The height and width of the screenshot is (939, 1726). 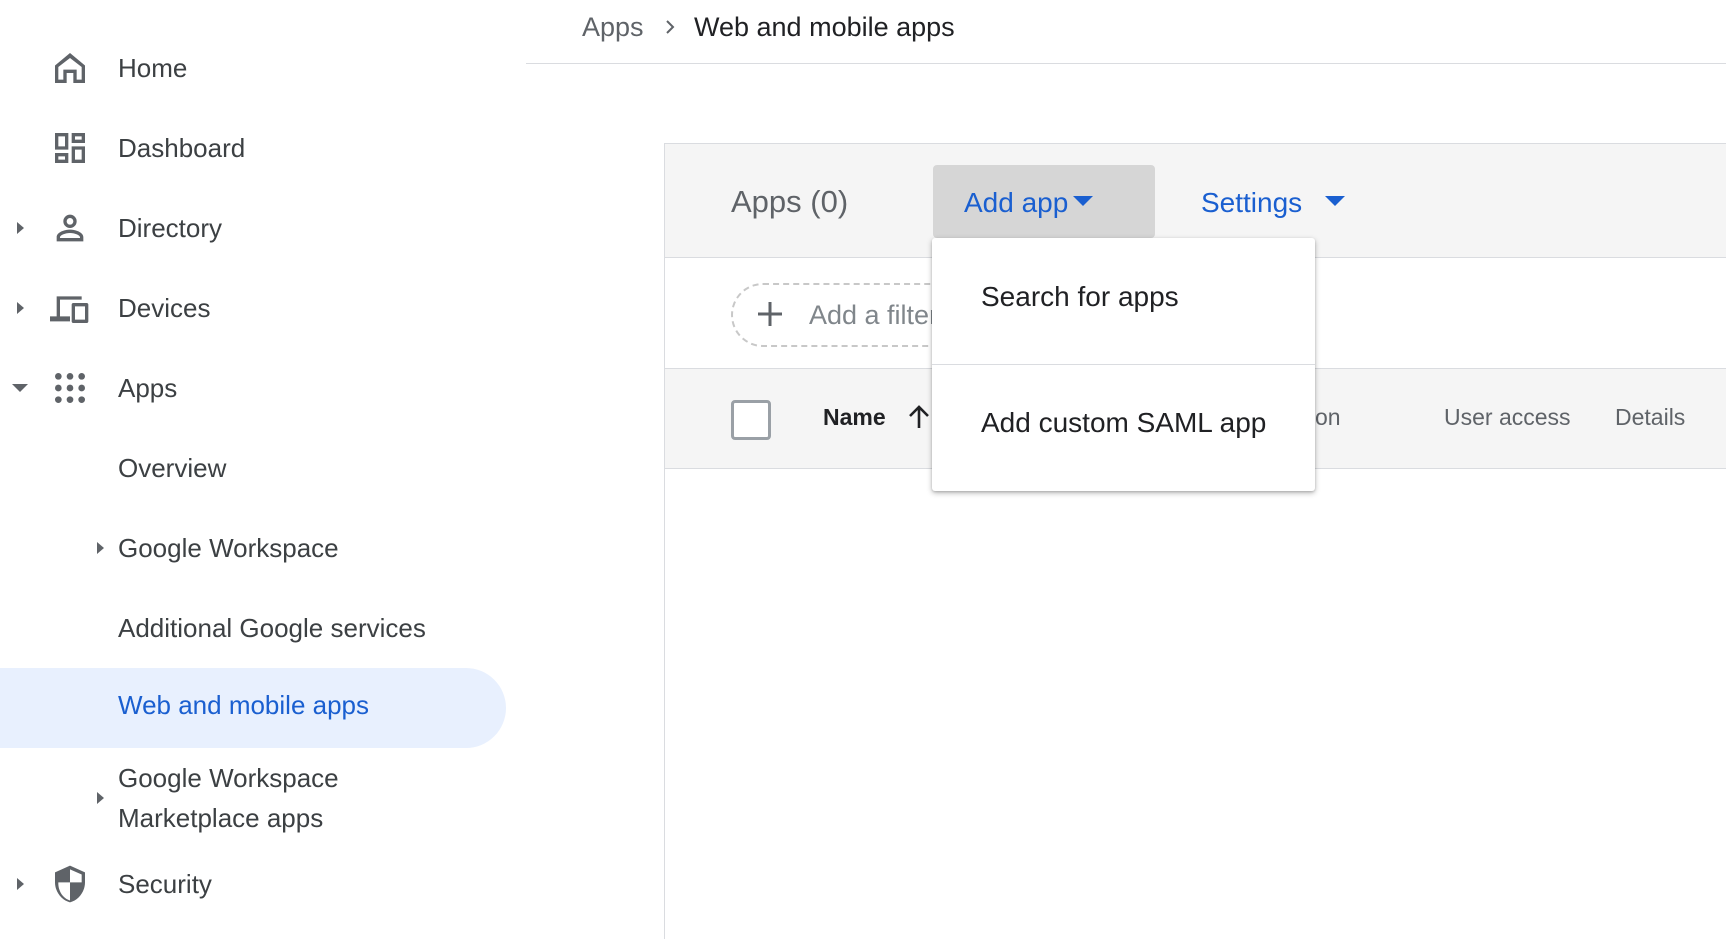 What do you see at coordinates (182, 147) in the screenshot?
I see `sidebar-item-label: Dashboard` at bounding box center [182, 147].